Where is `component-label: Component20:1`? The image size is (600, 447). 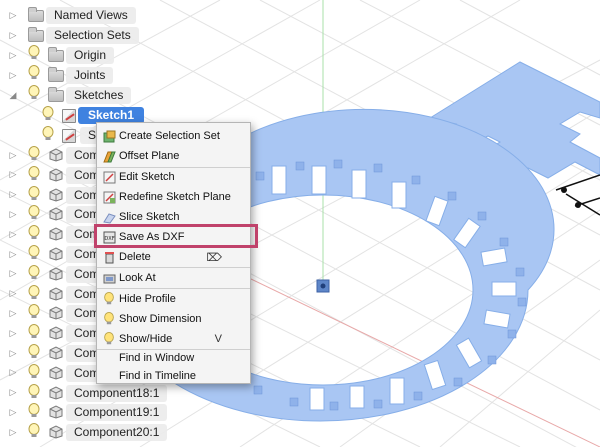 component-label: Component20:1 is located at coordinates (117, 433).